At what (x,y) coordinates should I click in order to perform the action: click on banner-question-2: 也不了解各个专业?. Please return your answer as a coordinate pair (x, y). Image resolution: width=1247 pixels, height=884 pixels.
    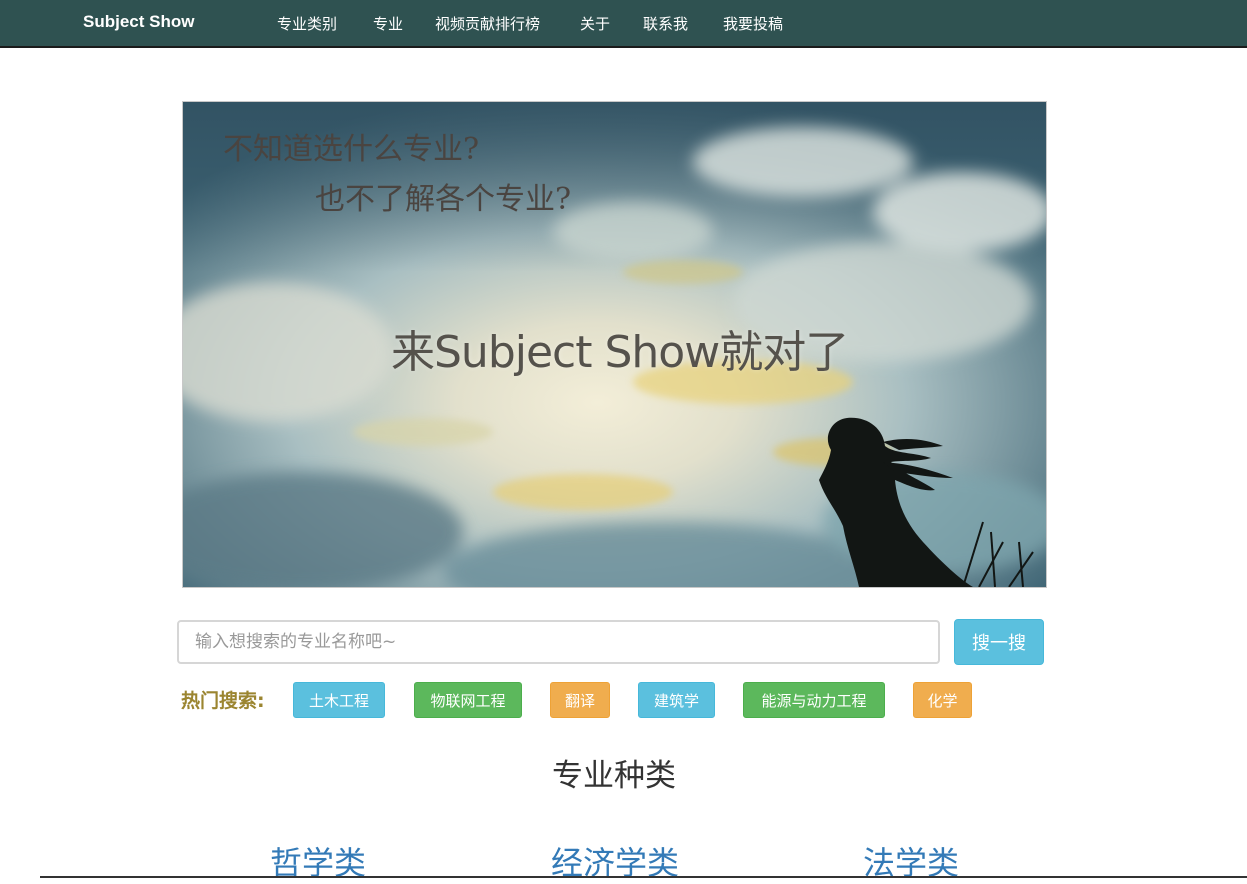
    Looking at the image, I should click on (443, 199).